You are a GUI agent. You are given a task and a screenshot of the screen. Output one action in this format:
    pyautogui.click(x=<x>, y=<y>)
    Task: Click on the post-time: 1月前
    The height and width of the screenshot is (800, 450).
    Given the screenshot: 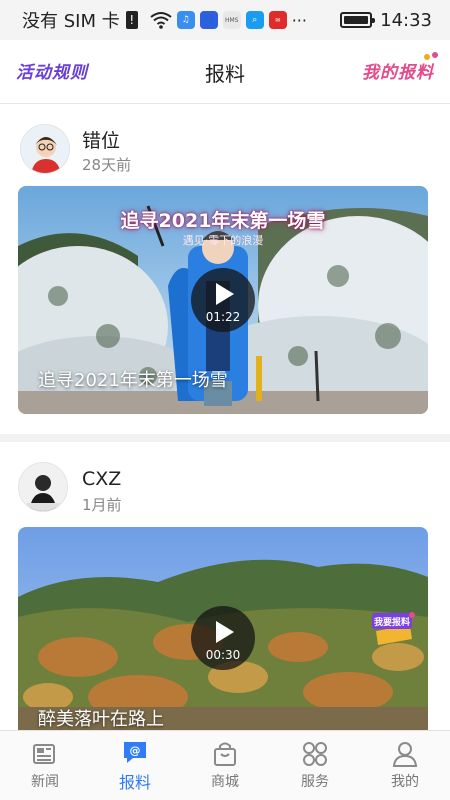 What is the action you would take?
    pyautogui.click(x=102, y=505)
    